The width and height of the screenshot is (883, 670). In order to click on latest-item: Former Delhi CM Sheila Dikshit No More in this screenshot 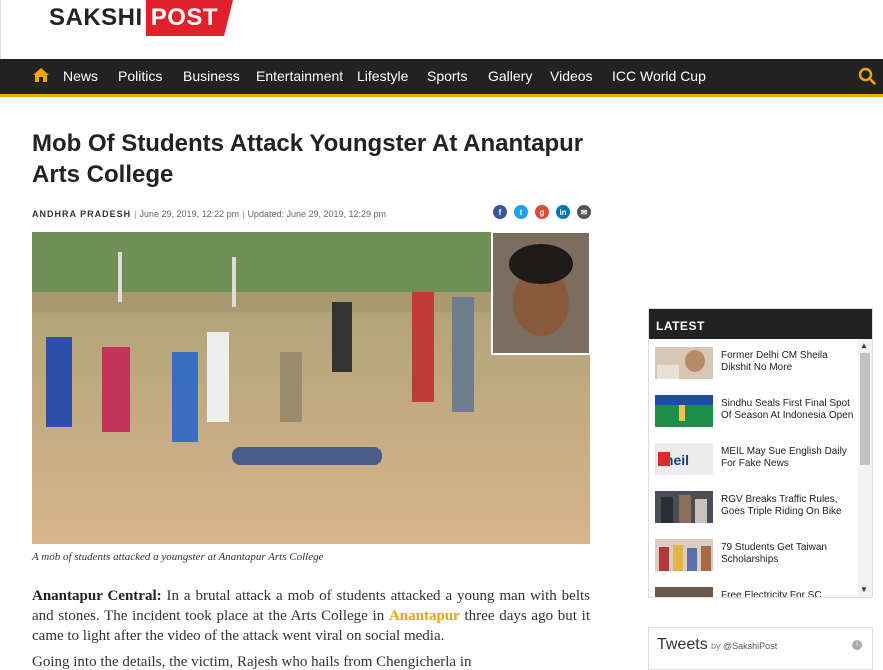, I will do `click(755, 363)`.